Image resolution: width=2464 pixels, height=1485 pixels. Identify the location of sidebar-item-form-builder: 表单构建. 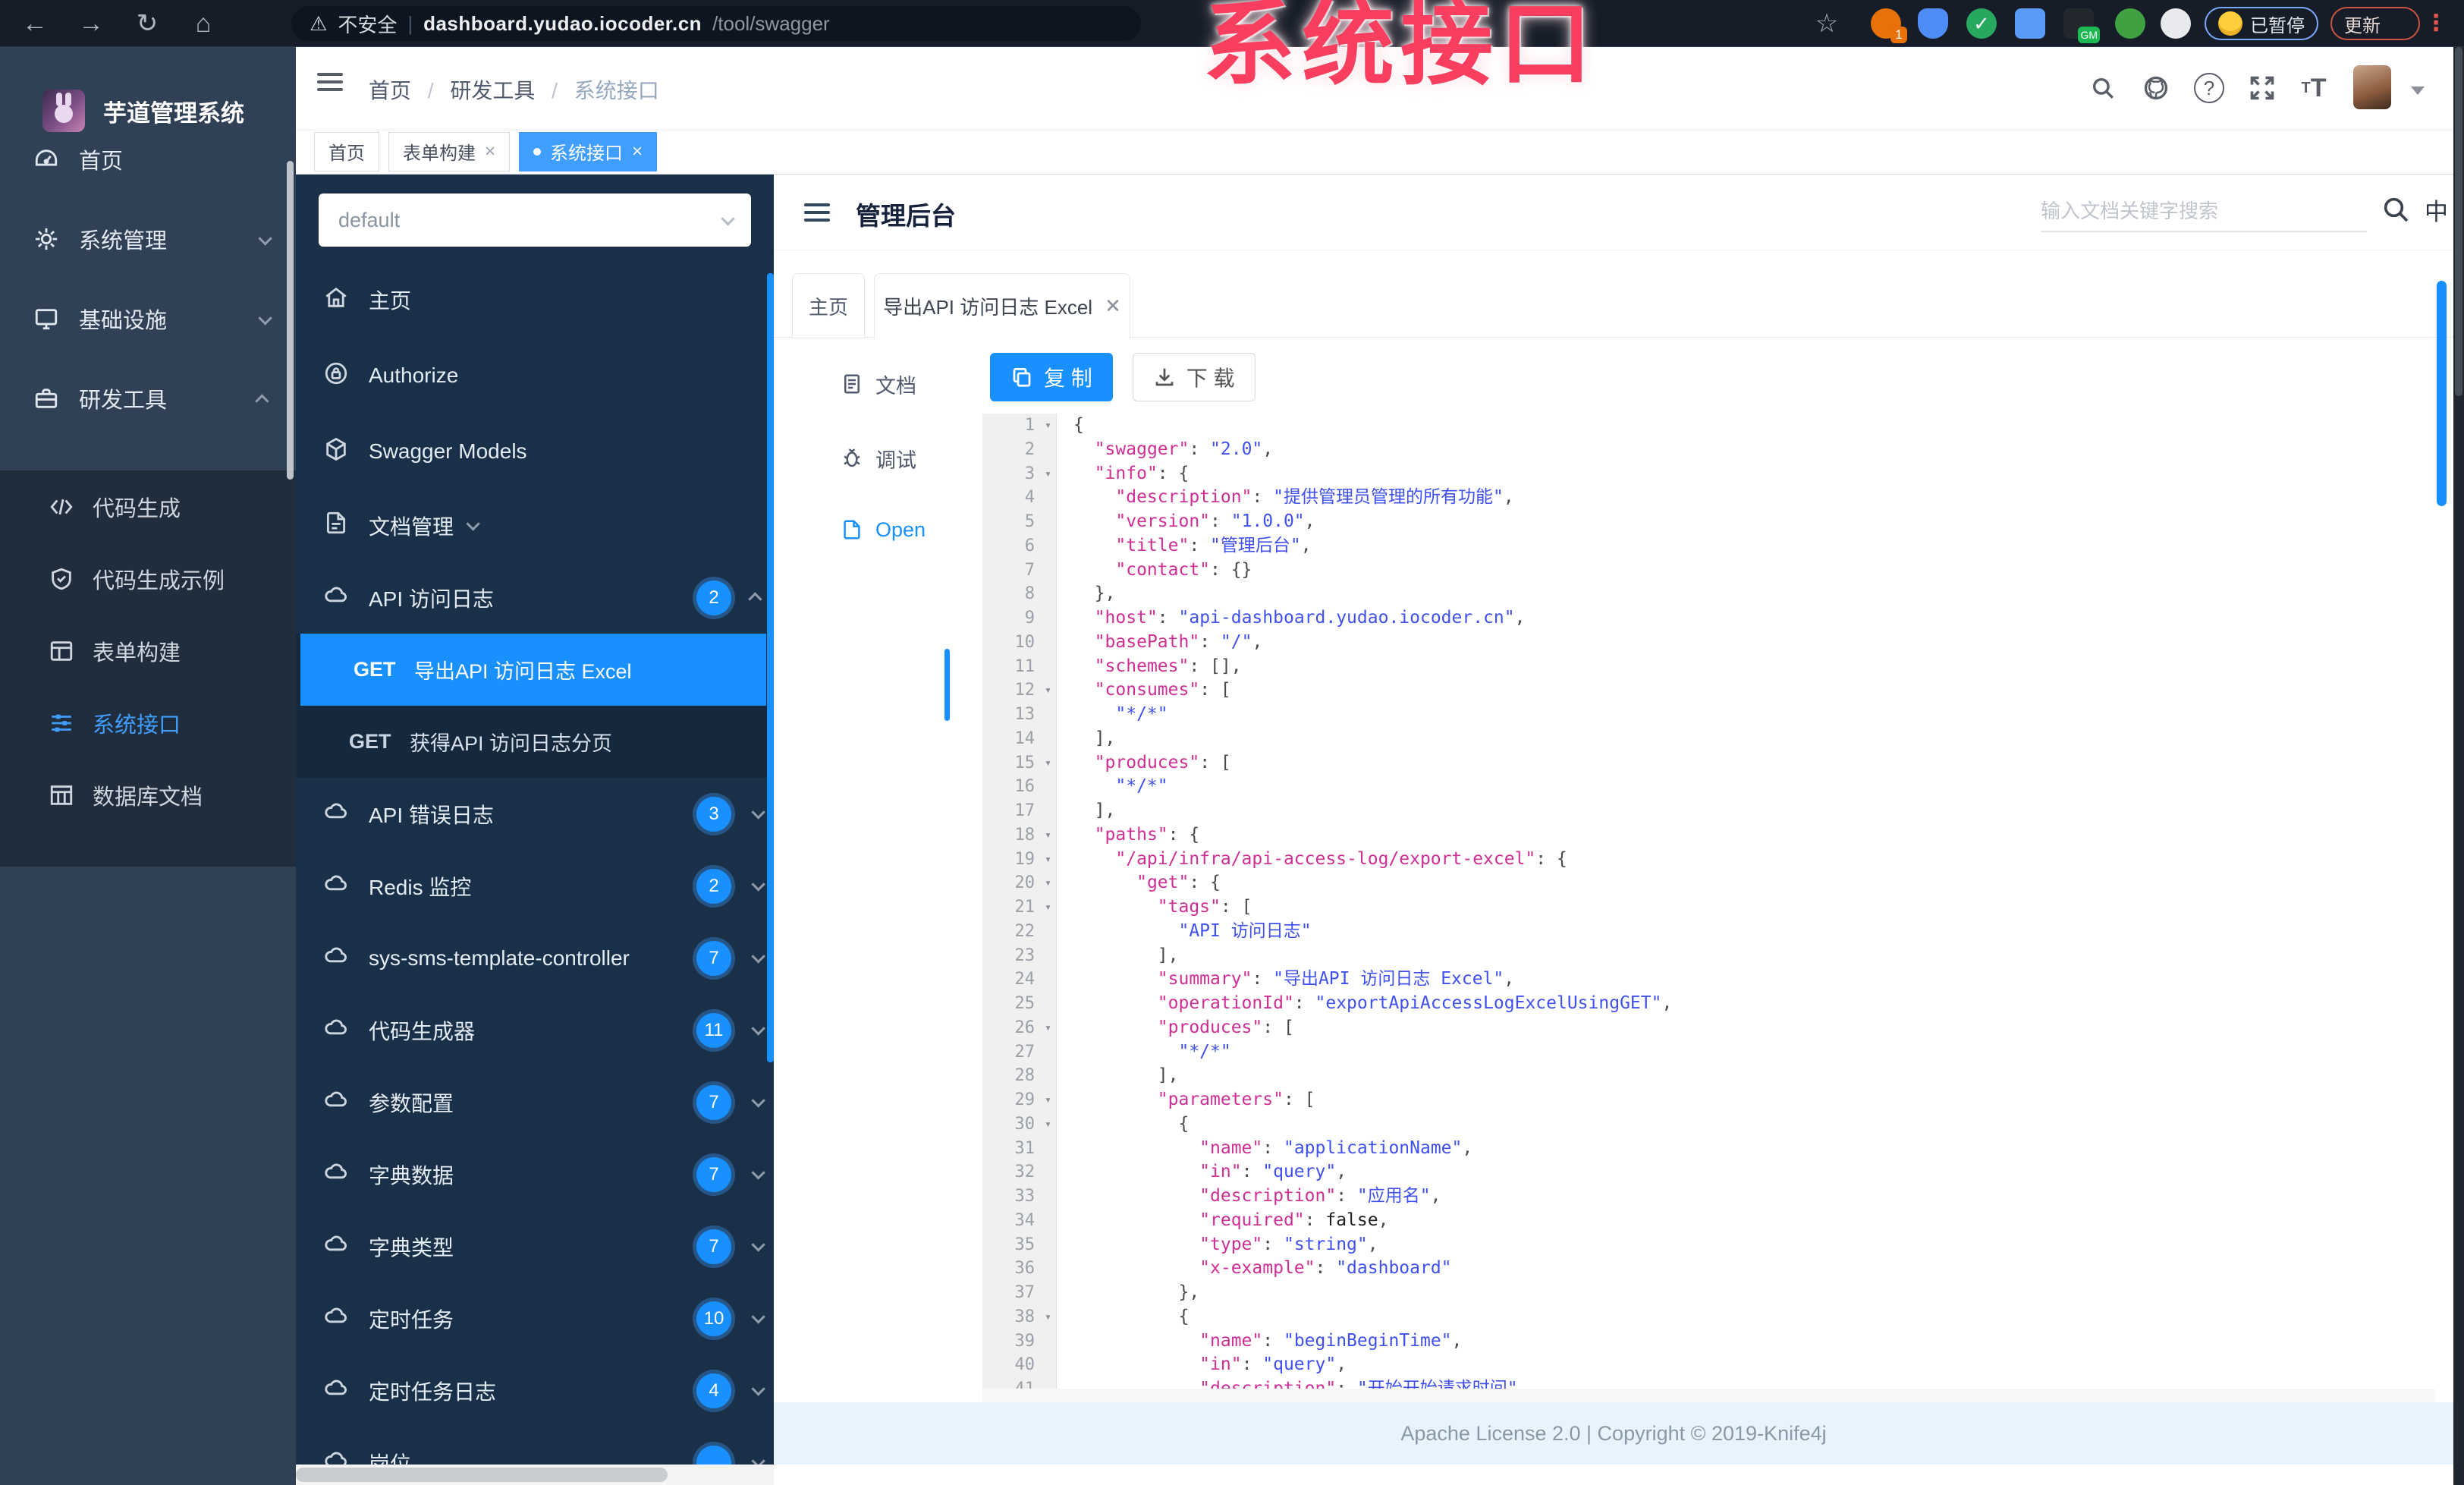
(148, 651).